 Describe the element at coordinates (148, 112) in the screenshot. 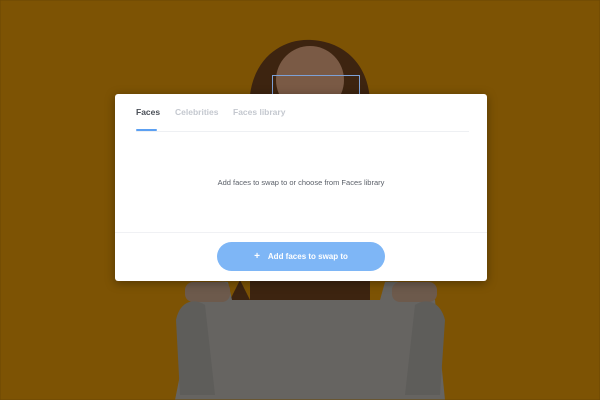

I see `tab-faces: Faces` at that location.